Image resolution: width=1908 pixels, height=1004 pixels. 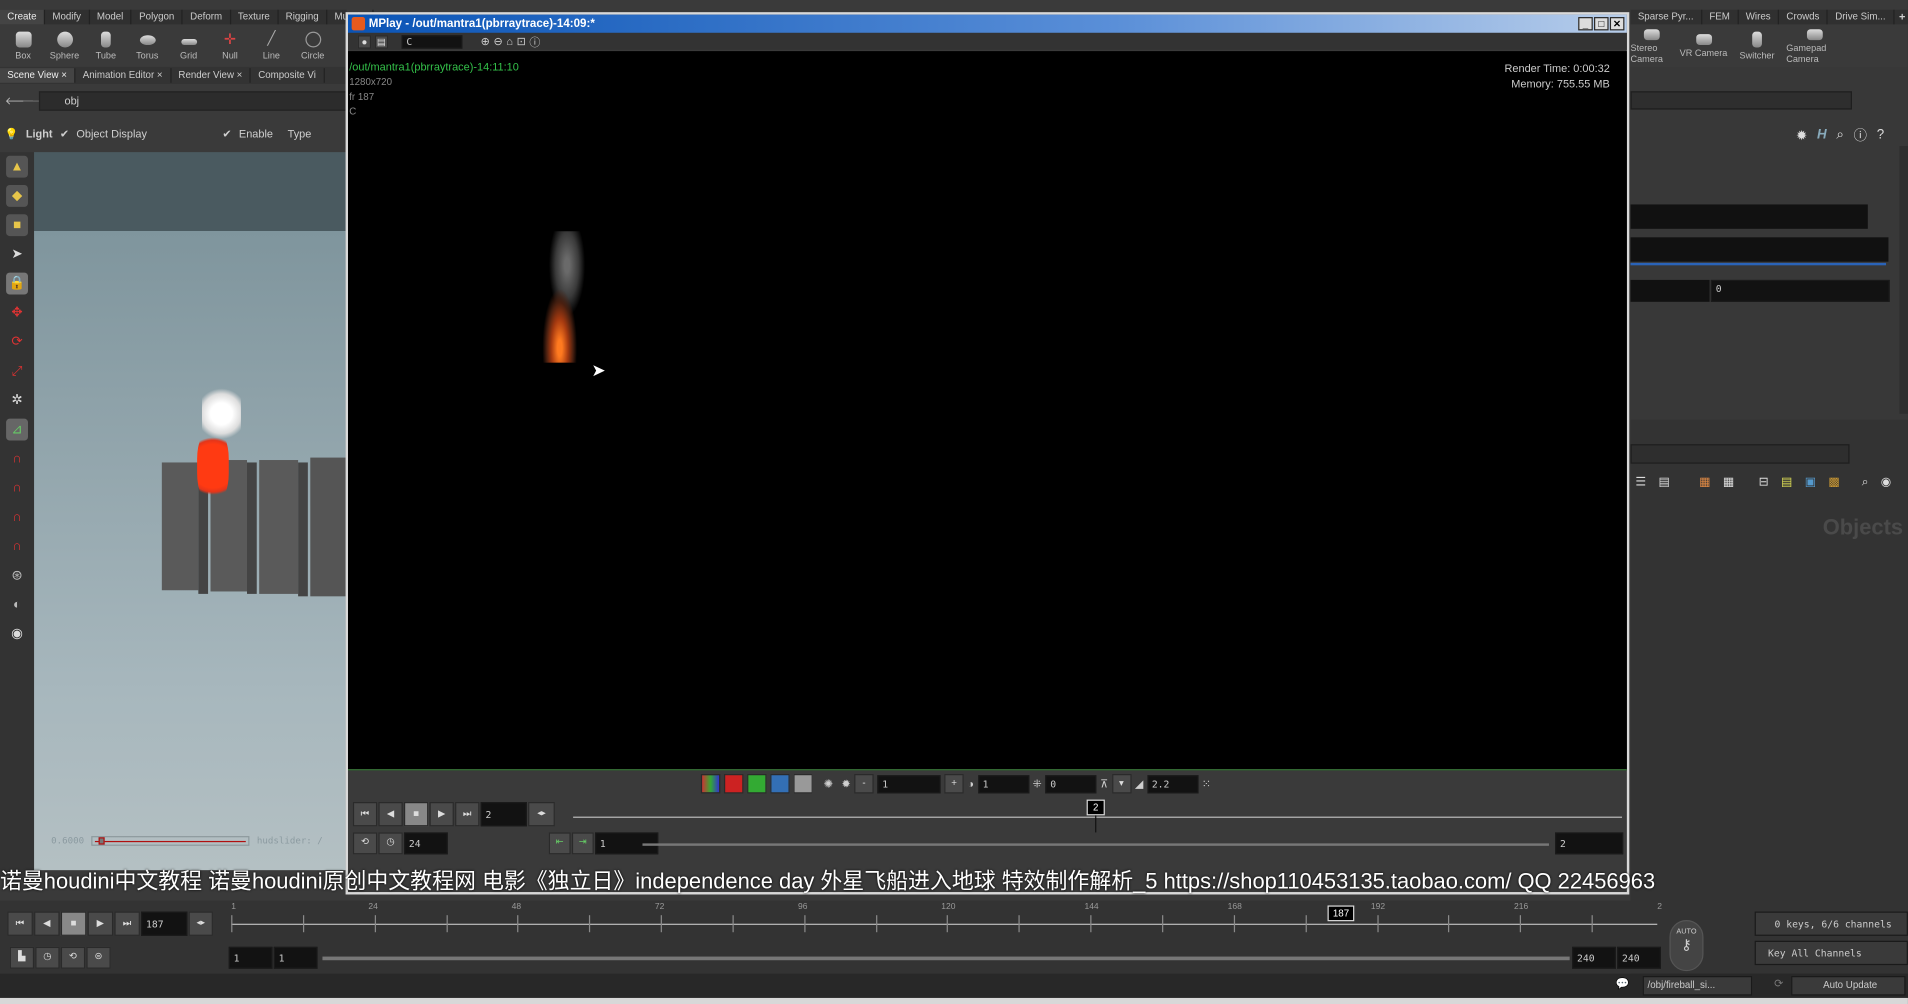 What do you see at coordinates (954, 784) in the screenshot?
I see `exposure-plus-button: +` at bounding box center [954, 784].